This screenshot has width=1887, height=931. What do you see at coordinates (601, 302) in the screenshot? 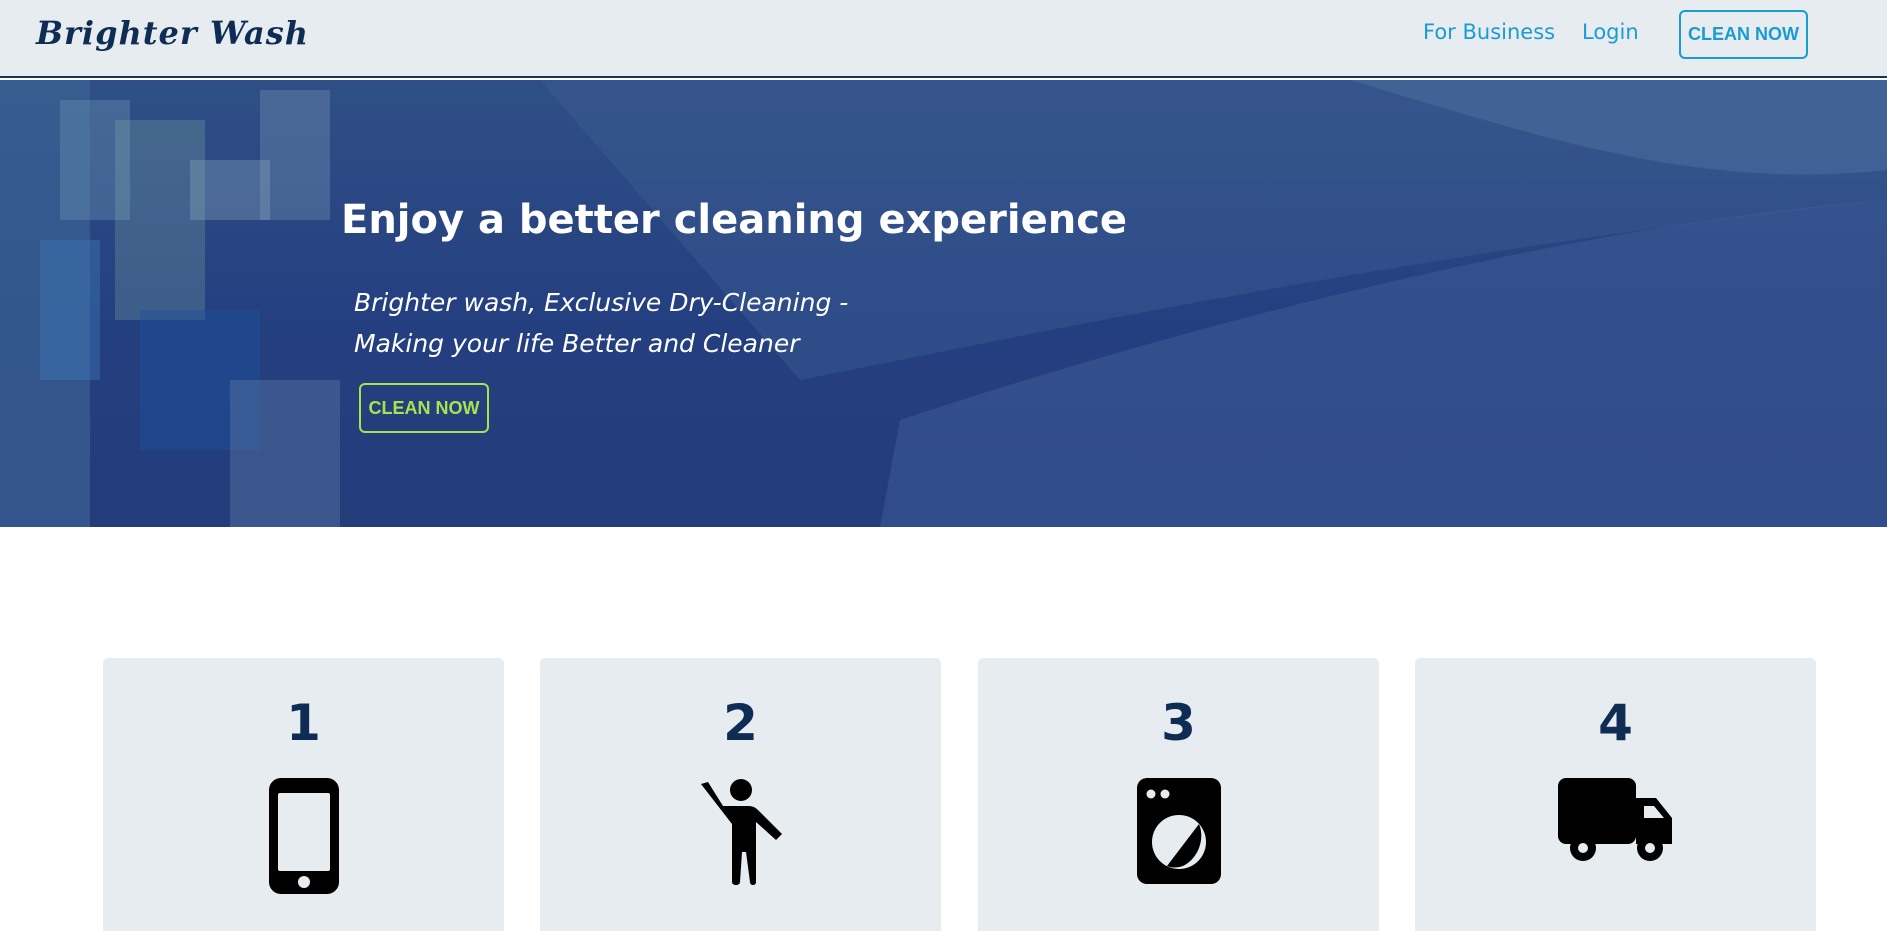
I see `hero-subtitle-line-1: Brighter wash, Exclusive Dry-Cleaning -` at bounding box center [601, 302].